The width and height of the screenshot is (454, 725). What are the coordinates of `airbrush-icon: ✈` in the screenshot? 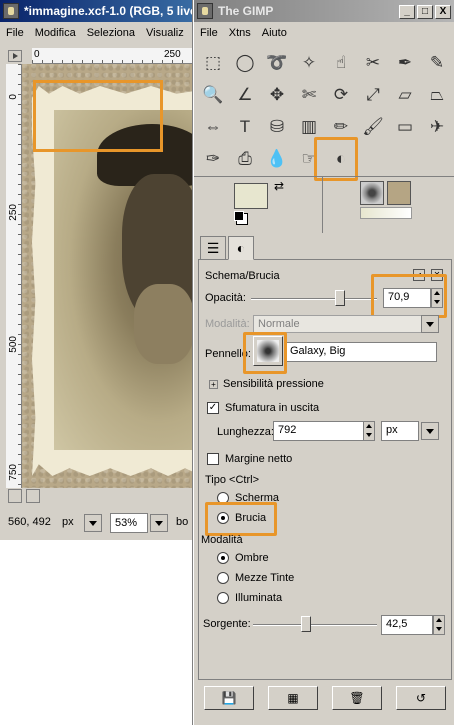 It's located at (437, 127).